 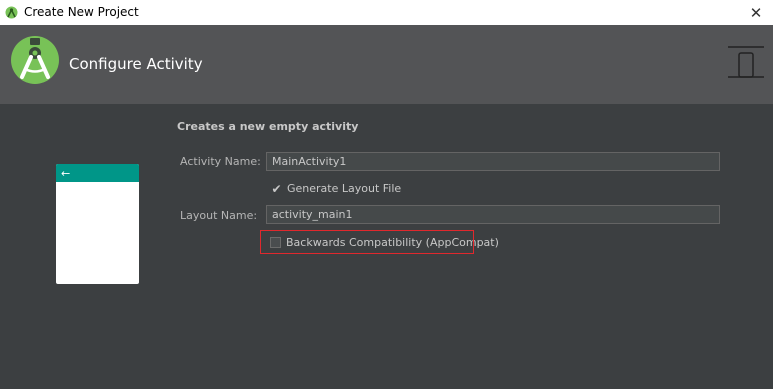 What do you see at coordinates (97, 173) in the screenshot?
I see `preview-toolbar: ←` at bounding box center [97, 173].